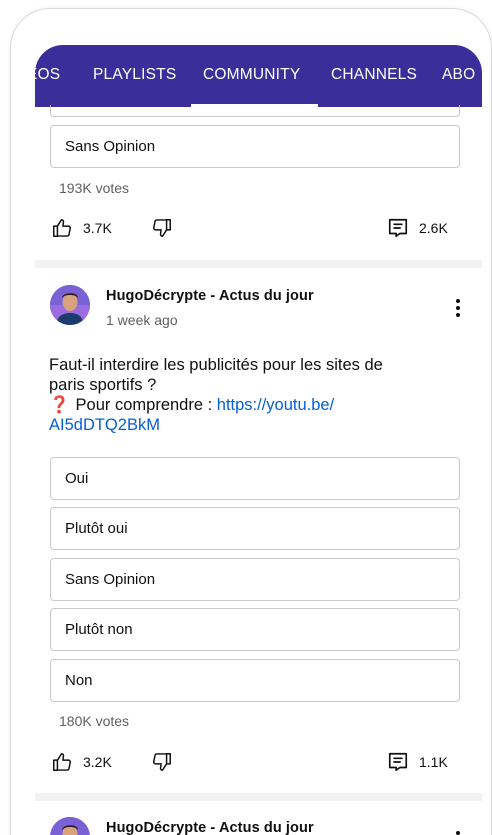  Describe the element at coordinates (97, 762) in the screenshot. I see `like-count: 3.2K` at that location.